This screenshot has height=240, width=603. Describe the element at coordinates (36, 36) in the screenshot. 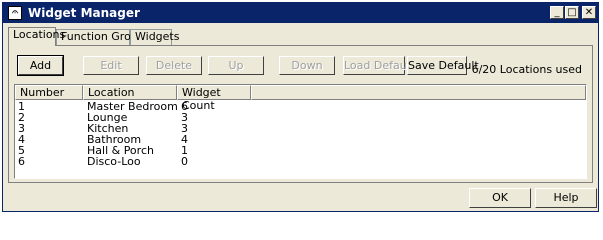

I see `tab-locations: Locations` at that location.